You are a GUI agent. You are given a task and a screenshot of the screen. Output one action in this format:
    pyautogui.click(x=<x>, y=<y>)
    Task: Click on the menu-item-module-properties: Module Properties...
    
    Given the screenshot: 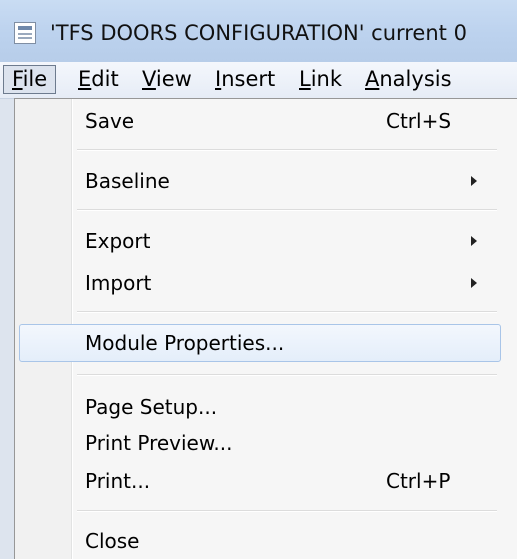 What is the action you would take?
    pyautogui.click(x=260, y=343)
    